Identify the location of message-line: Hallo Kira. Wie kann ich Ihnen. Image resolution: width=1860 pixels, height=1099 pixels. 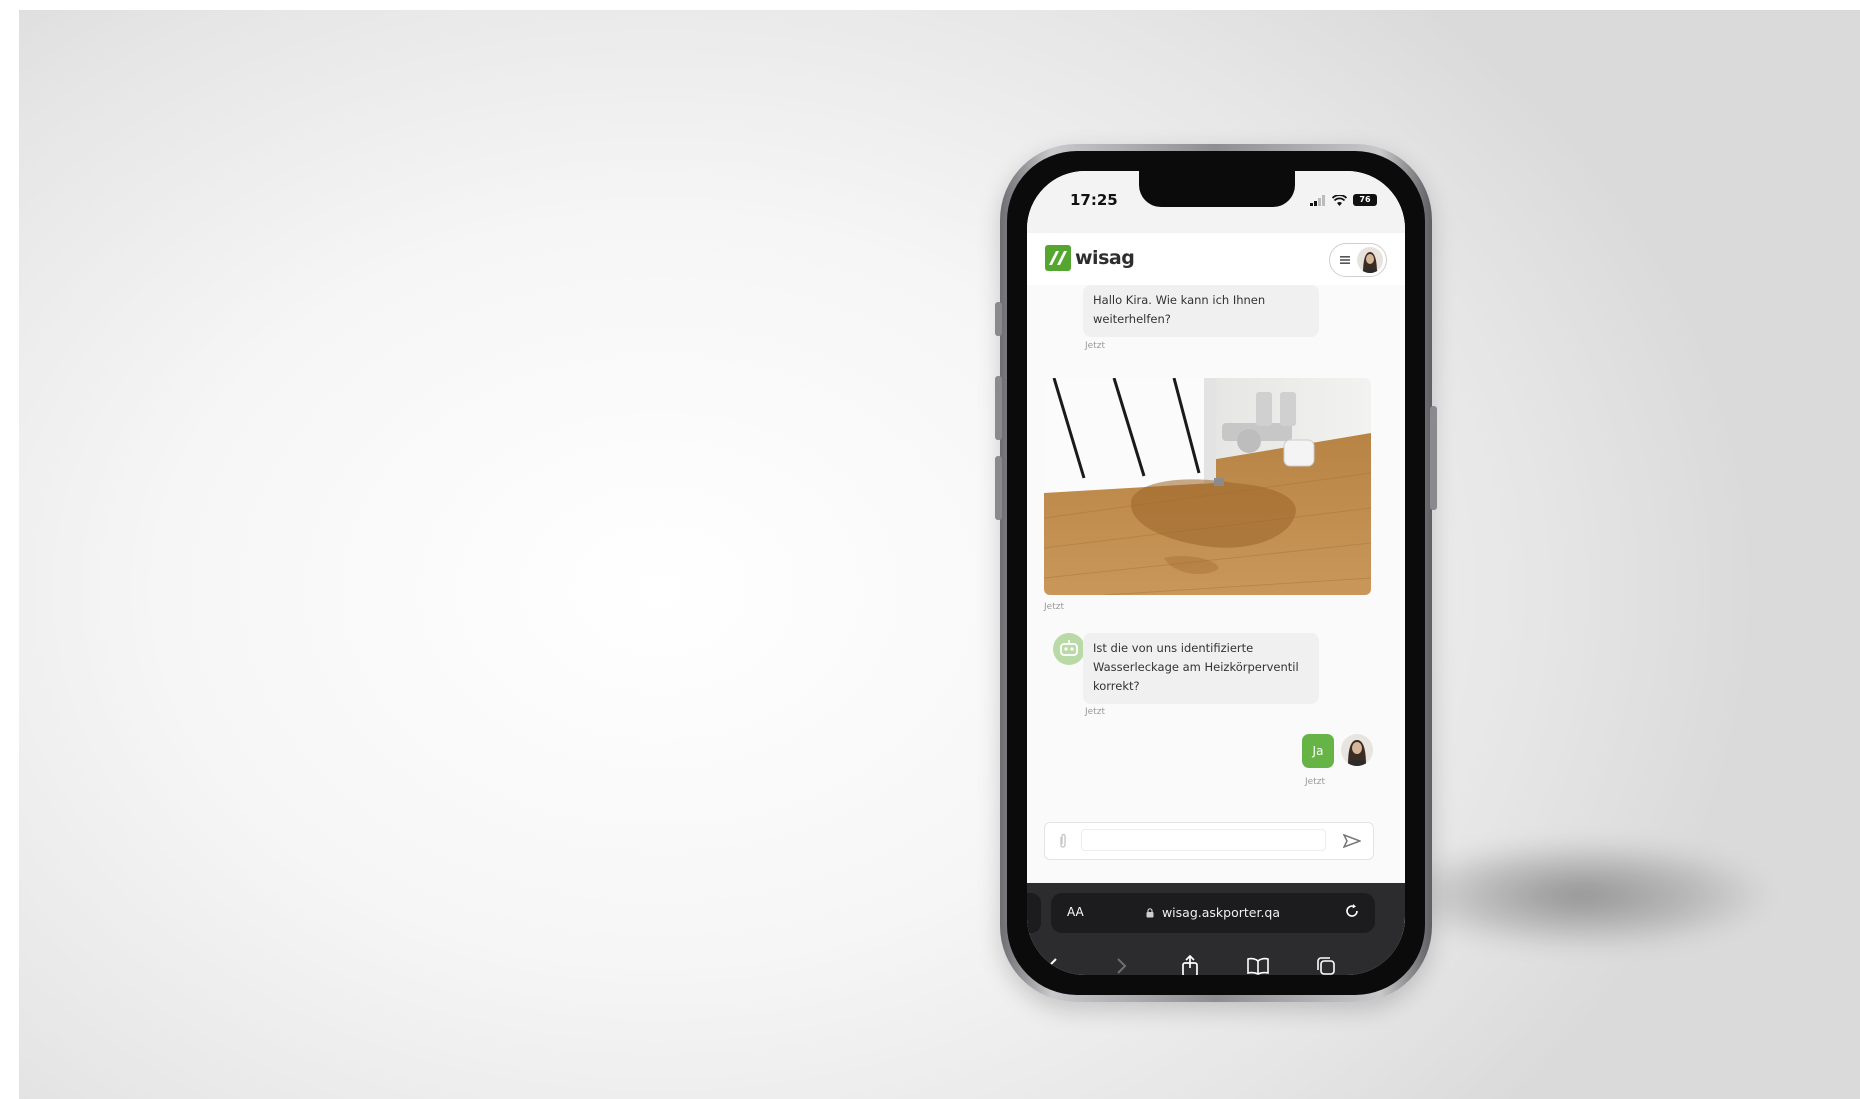
(1179, 300).